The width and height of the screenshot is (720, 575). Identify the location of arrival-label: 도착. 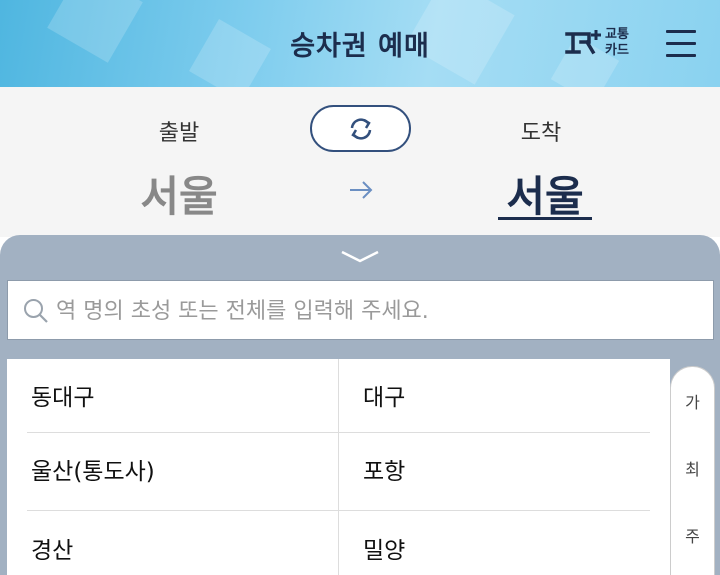
(541, 133).